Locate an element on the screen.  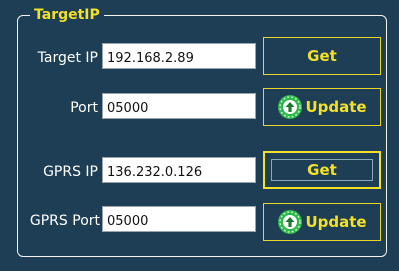
gprs-get-button: Get is located at coordinates (322, 170).